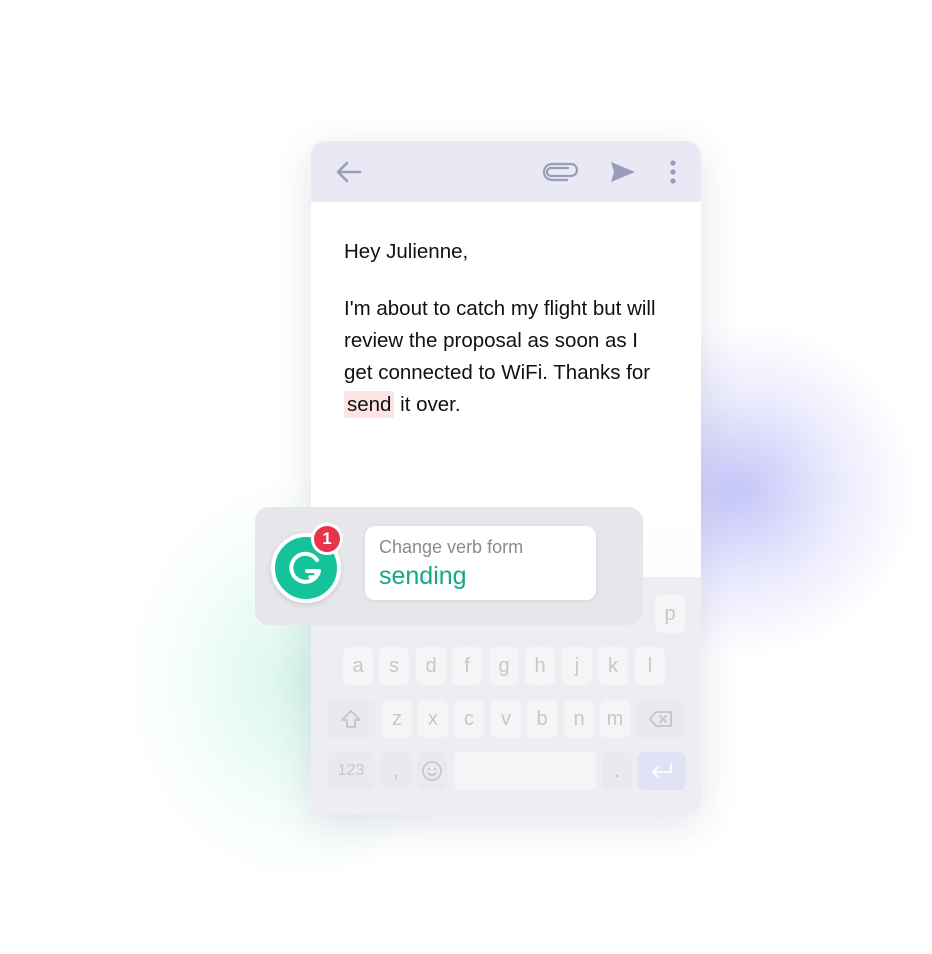  Describe the element at coordinates (351, 771) in the screenshot. I see `numbers-key: 123` at that location.